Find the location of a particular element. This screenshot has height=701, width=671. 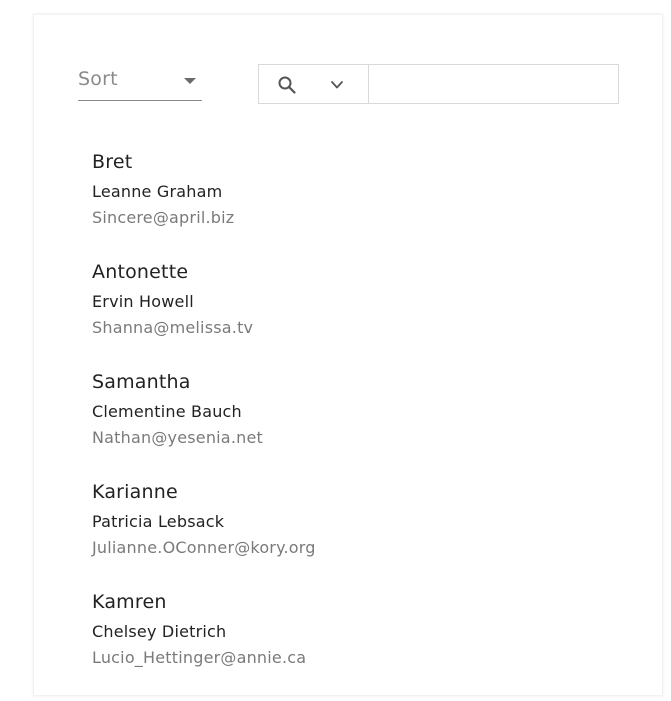

user-username: Kamren is located at coordinates (129, 602).